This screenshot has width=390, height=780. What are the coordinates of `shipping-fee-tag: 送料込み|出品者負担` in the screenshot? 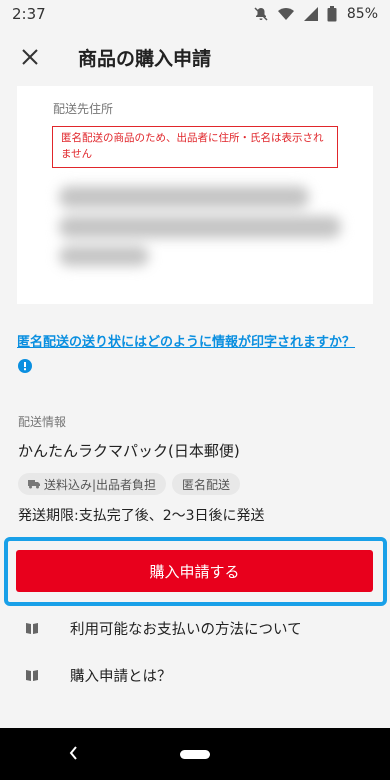 It's located at (92, 484).